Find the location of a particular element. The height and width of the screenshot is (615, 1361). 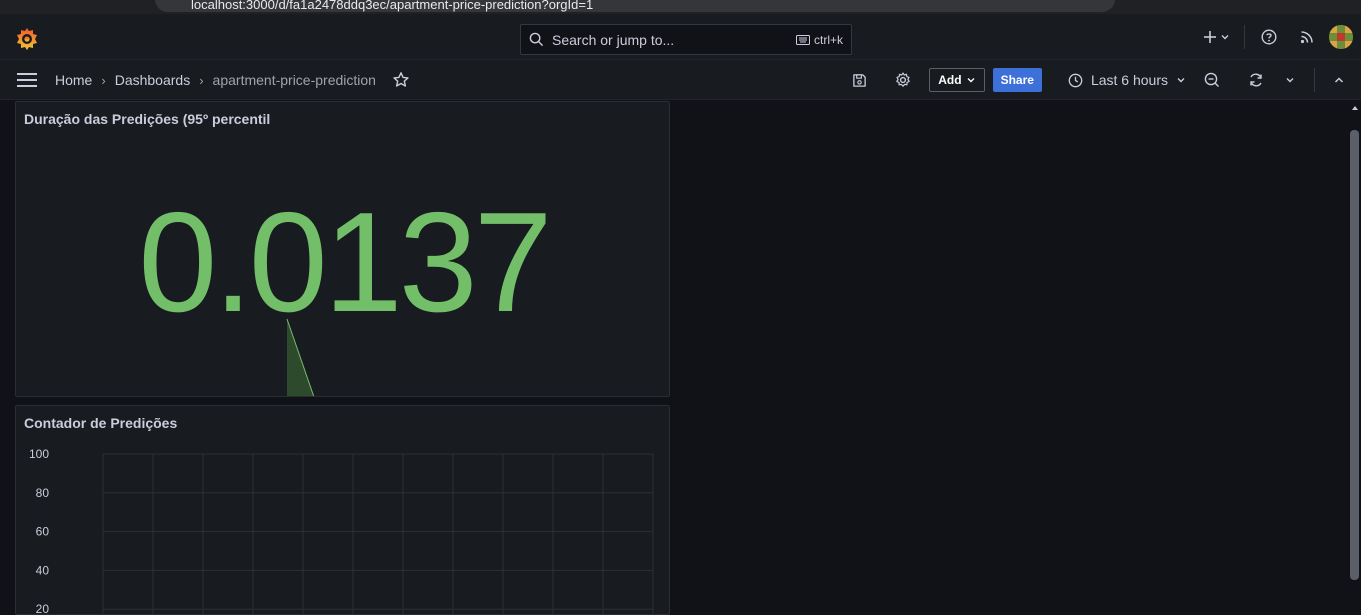

clock-icon is located at coordinates (1075, 80).